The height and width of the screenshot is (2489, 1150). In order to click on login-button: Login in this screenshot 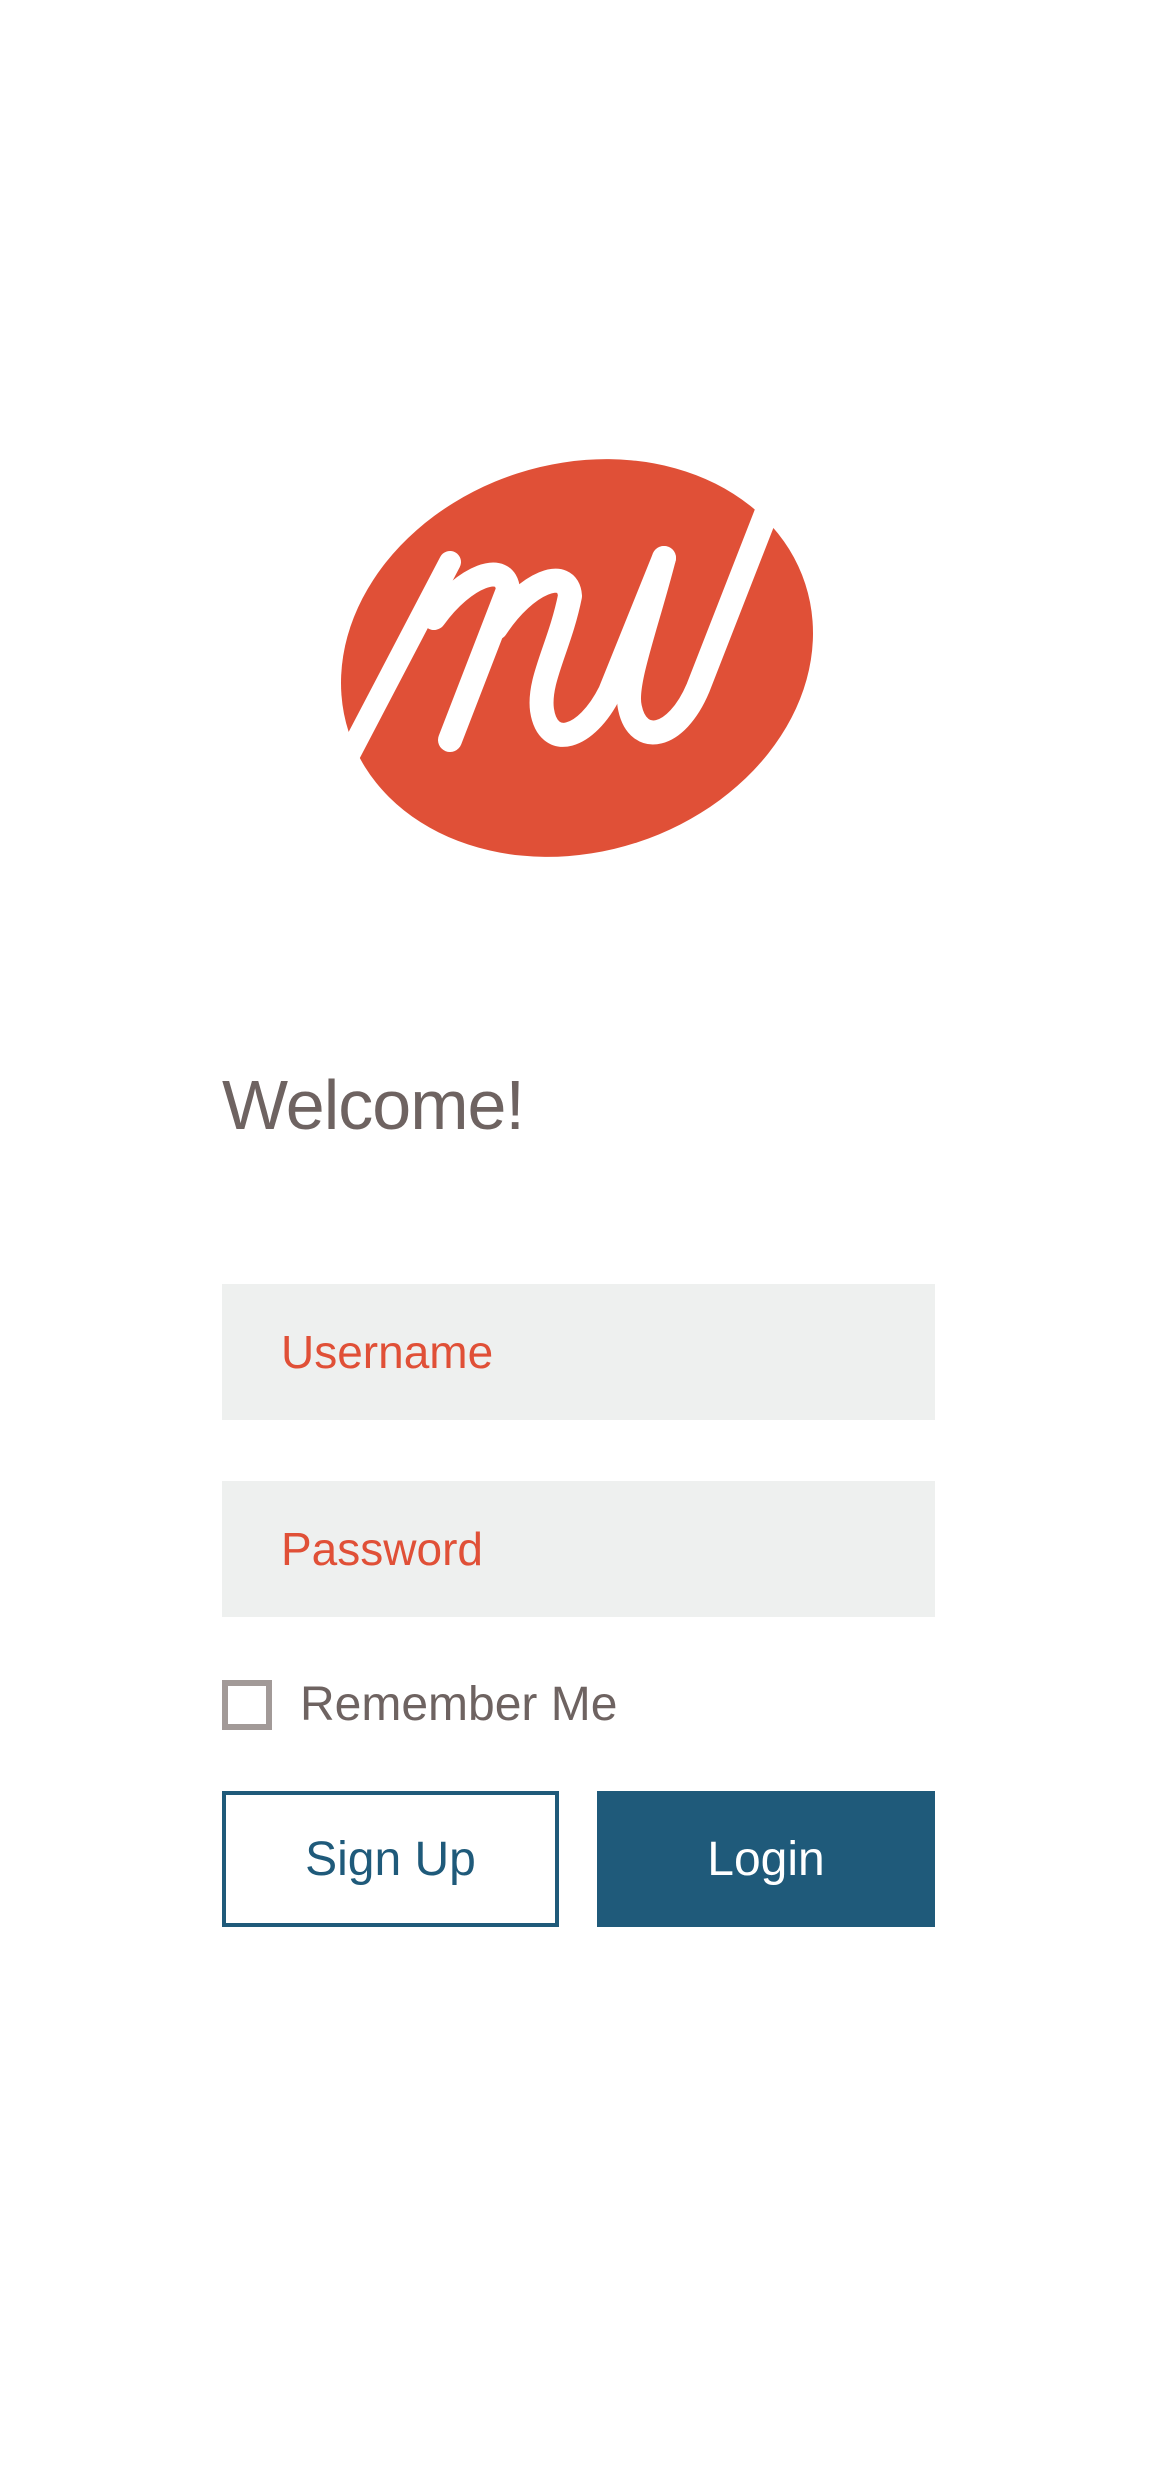, I will do `click(766, 1859)`.